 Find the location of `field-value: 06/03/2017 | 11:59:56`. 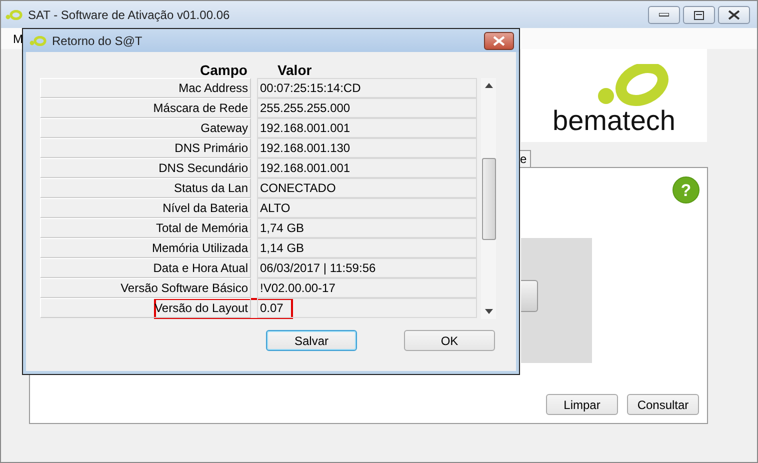

field-value: 06/03/2017 | 11:59:56 is located at coordinates (367, 268).